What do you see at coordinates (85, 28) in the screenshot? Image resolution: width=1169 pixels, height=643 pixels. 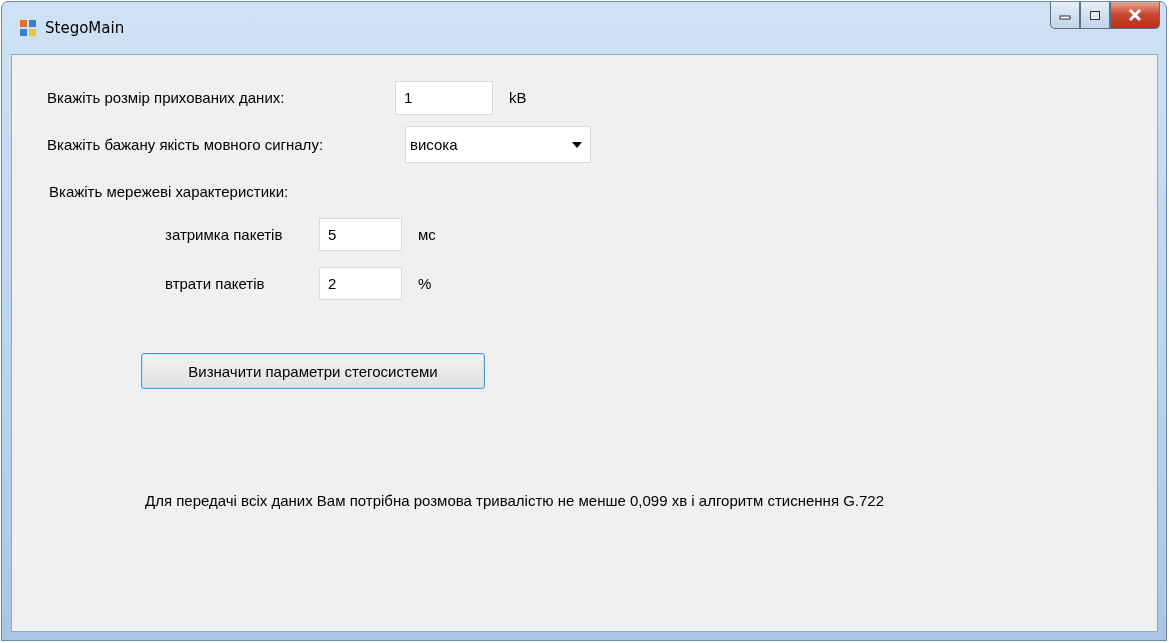 I see `window-title: StegoMain` at bounding box center [85, 28].